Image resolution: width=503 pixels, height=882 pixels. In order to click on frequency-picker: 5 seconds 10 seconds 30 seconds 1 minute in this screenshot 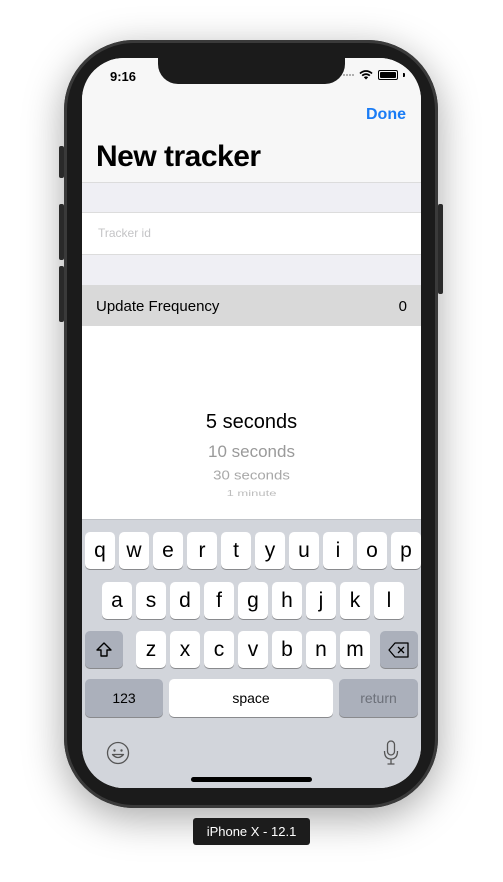, I will do `click(251, 422)`.